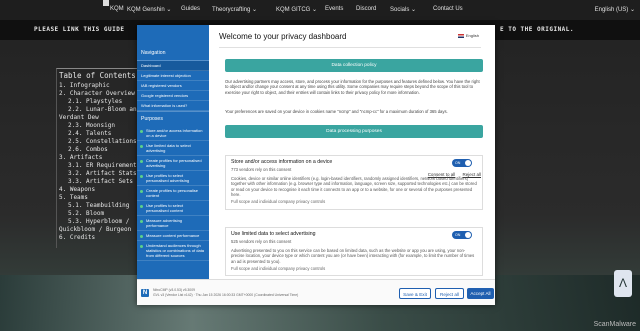 The width and height of the screenshot is (640, 331). I want to click on sidebar-purpose-item: Create profiles to personalise content, so click(173, 193).